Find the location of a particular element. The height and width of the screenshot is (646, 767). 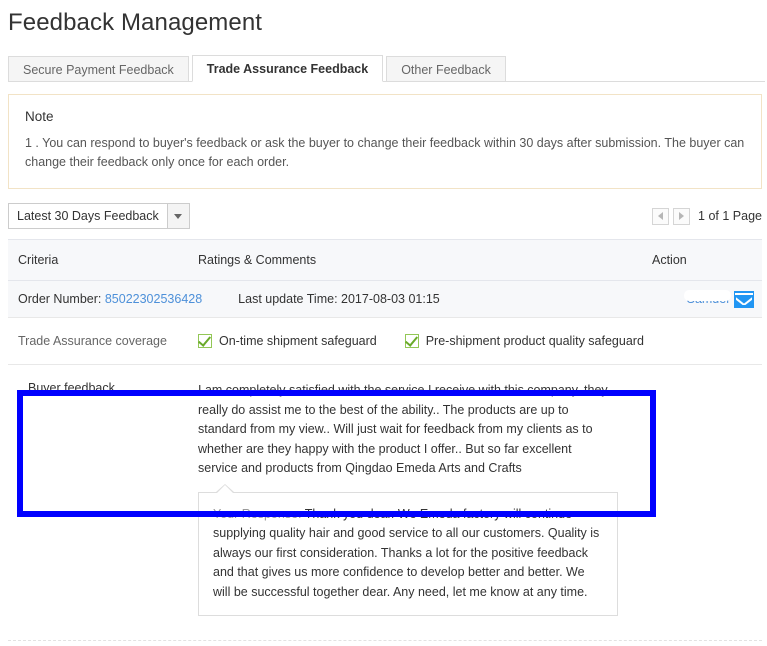

column-header-action: Action is located at coordinates (669, 260).